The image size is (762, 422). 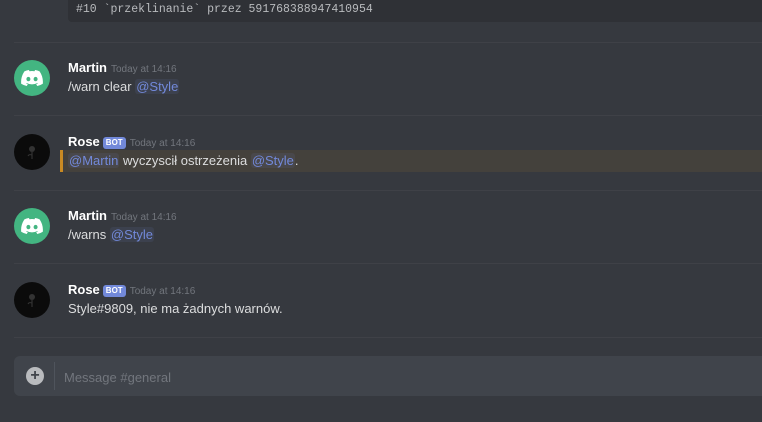 I want to click on message-content: /warn clear @Style, so click(x=124, y=87).